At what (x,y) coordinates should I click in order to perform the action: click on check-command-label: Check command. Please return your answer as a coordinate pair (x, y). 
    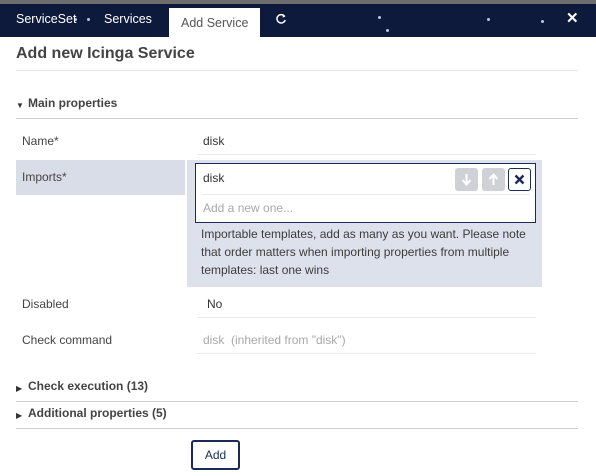
    Looking at the image, I should click on (67, 340).